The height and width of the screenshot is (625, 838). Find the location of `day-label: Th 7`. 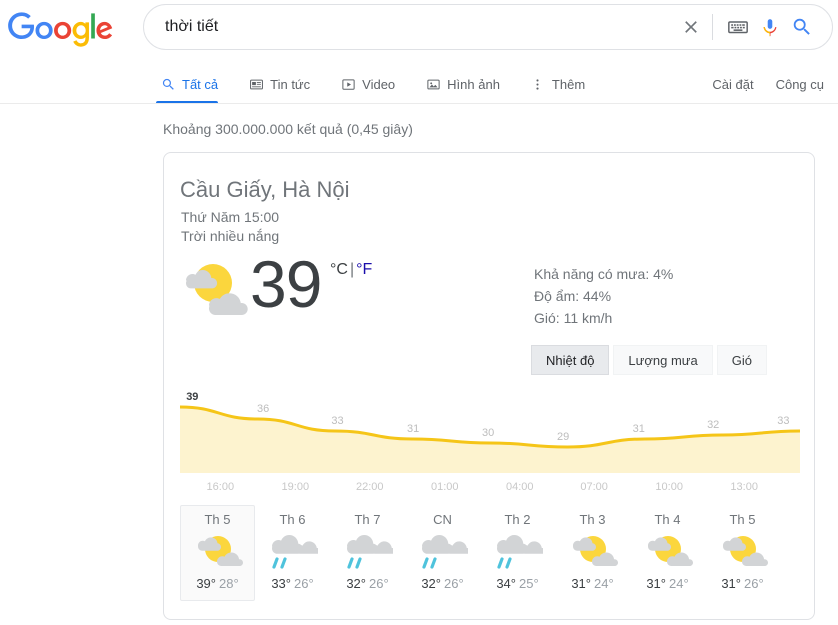

day-label: Th 7 is located at coordinates (367, 519).